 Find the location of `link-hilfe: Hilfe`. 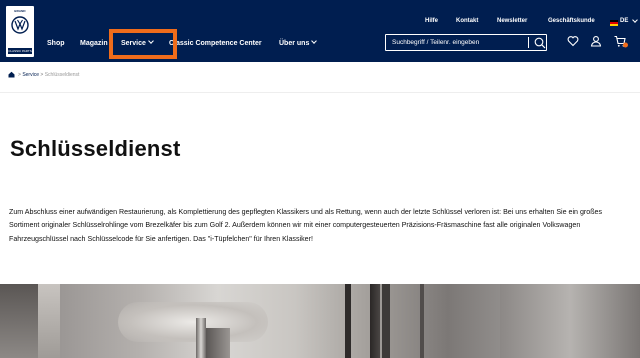

link-hilfe: Hilfe is located at coordinates (431, 21).